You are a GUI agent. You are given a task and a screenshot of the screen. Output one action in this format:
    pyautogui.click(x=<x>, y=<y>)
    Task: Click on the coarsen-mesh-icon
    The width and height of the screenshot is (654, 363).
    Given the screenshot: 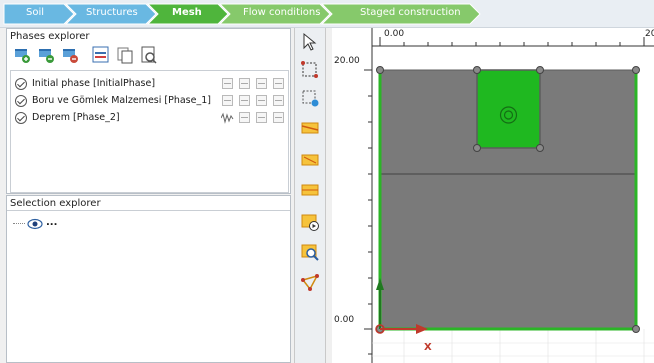 What is the action you would take?
    pyautogui.click(x=310, y=160)
    